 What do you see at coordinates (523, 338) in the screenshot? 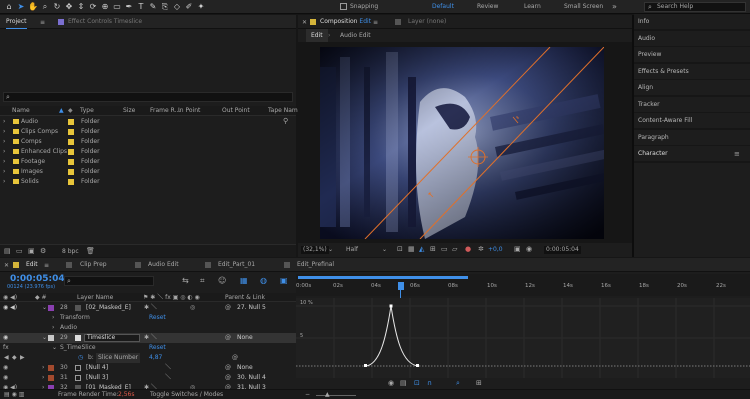
I see `graph-editor: 10 % 5` at bounding box center [523, 338].